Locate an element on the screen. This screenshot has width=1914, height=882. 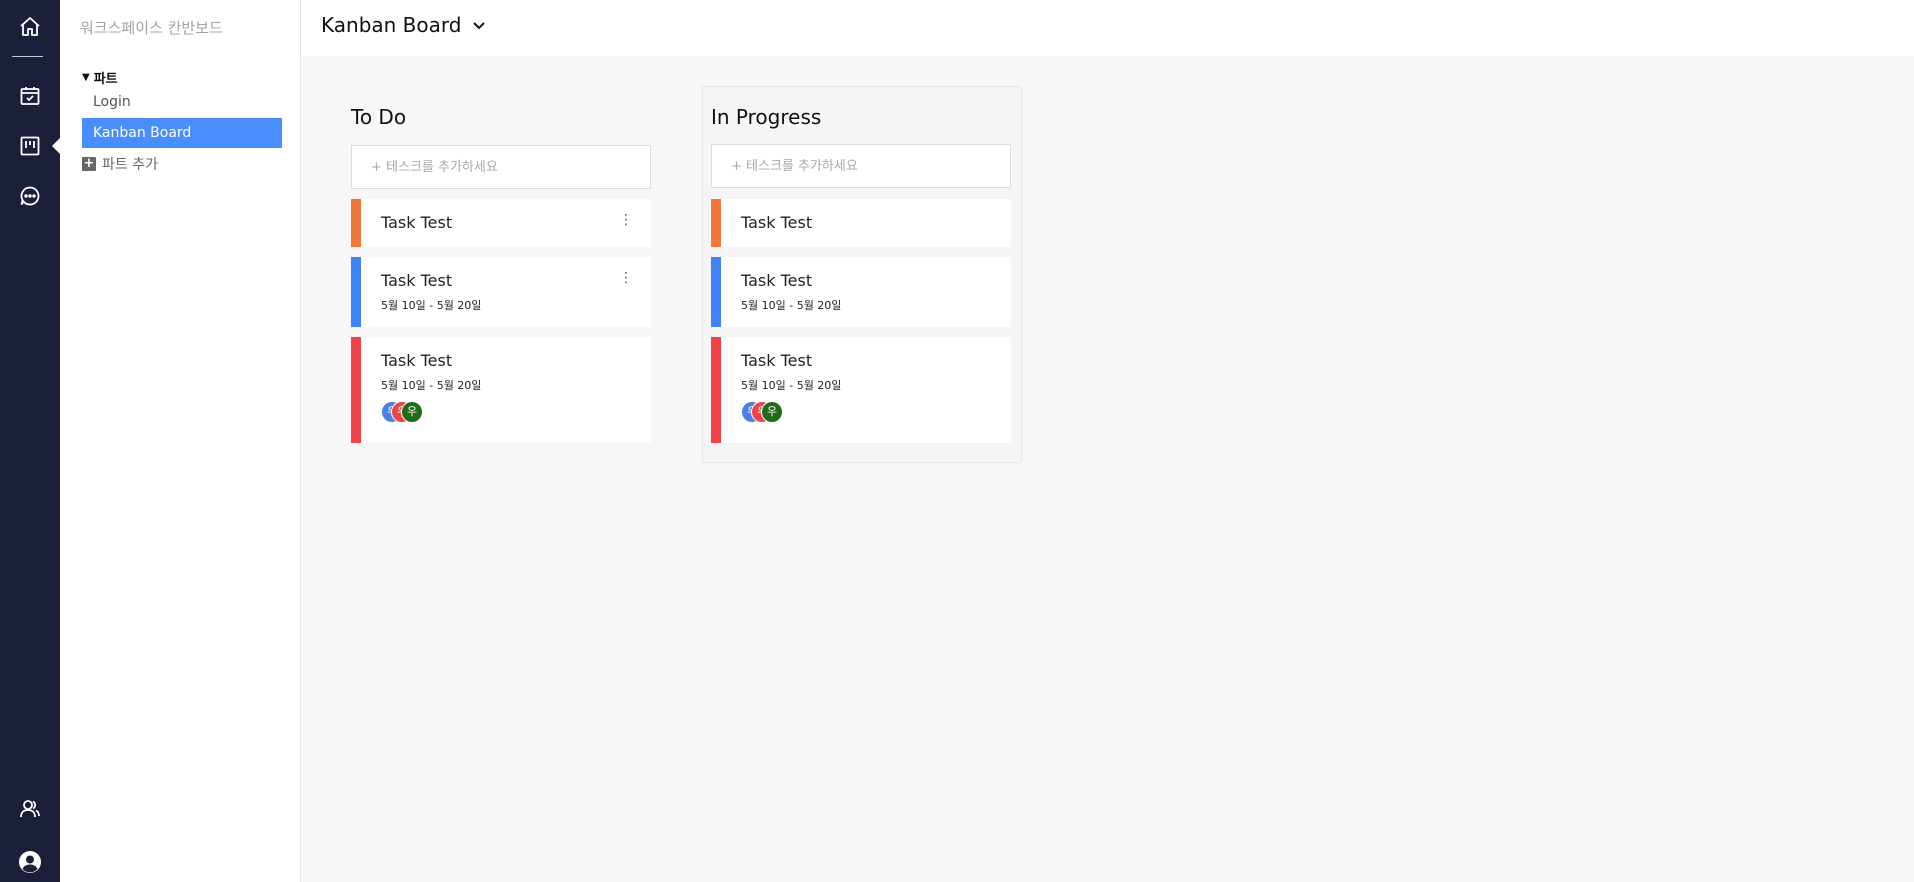
section-toggle: ▼ 파트 is located at coordinates (100, 77).